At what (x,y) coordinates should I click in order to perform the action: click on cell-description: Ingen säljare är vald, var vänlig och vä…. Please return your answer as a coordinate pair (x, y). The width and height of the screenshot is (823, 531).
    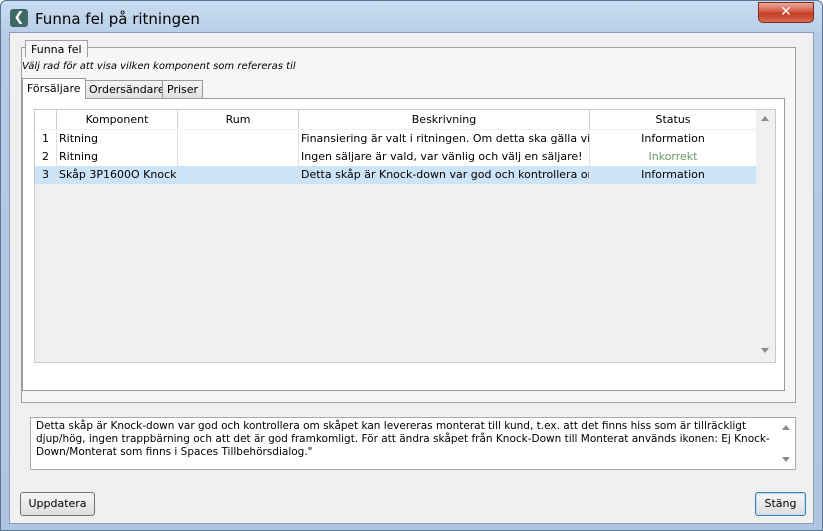
    Looking at the image, I should click on (444, 157).